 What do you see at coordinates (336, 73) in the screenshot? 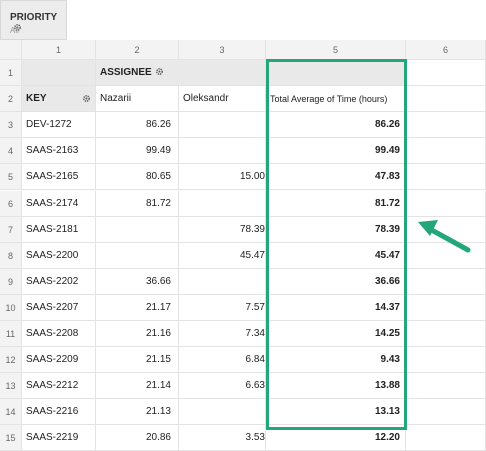
I see `total-header-blank` at bounding box center [336, 73].